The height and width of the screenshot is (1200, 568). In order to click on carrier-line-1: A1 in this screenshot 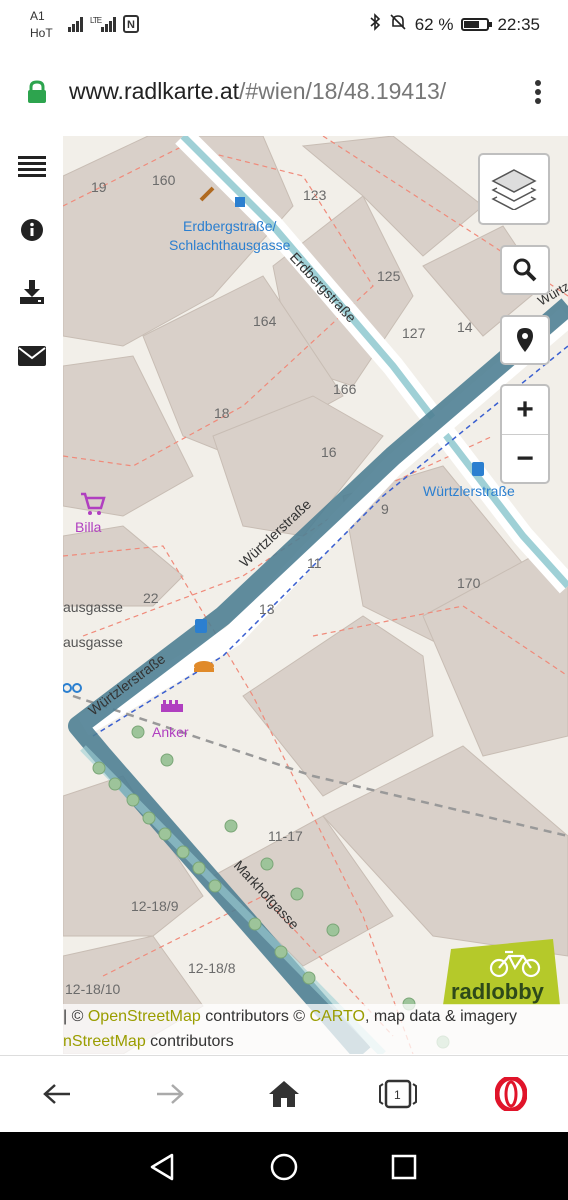, I will do `click(37, 16)`.